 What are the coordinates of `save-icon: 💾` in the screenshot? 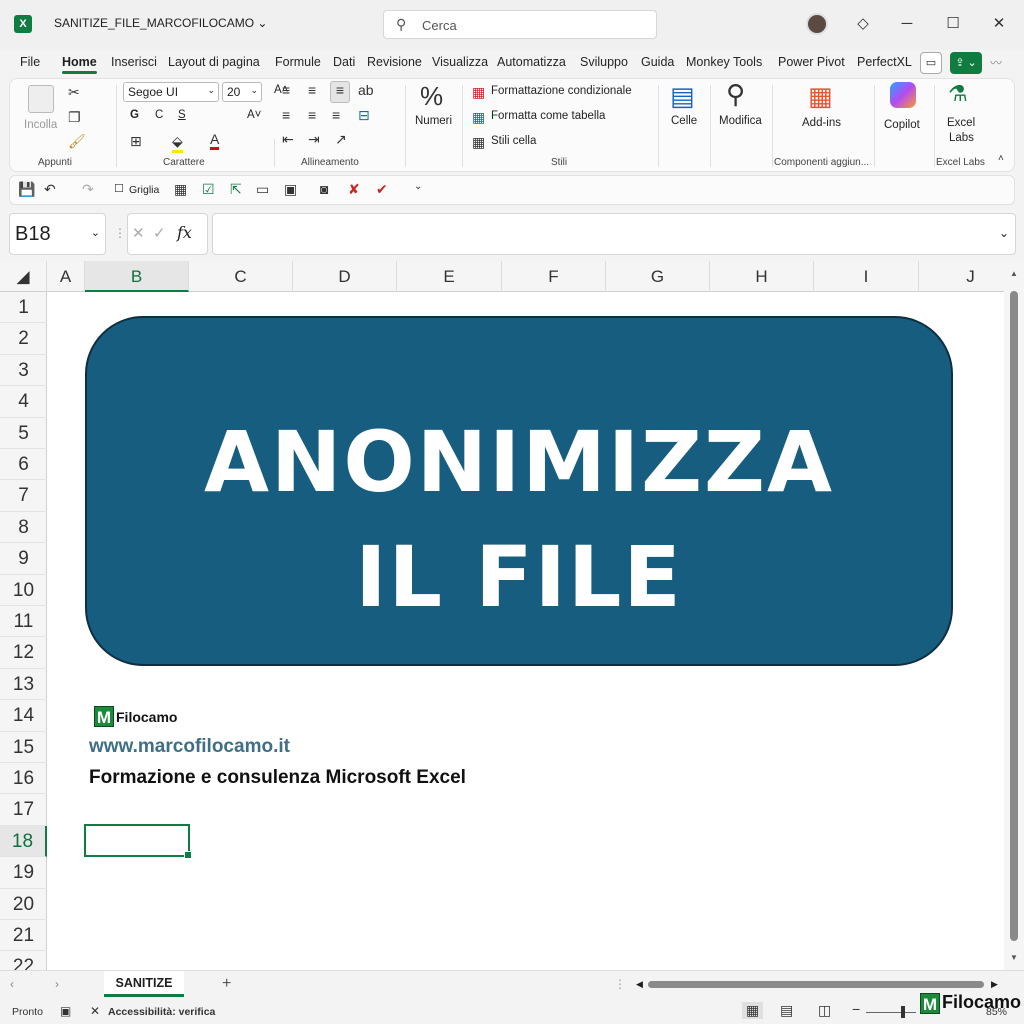 It's located at (26, 189).